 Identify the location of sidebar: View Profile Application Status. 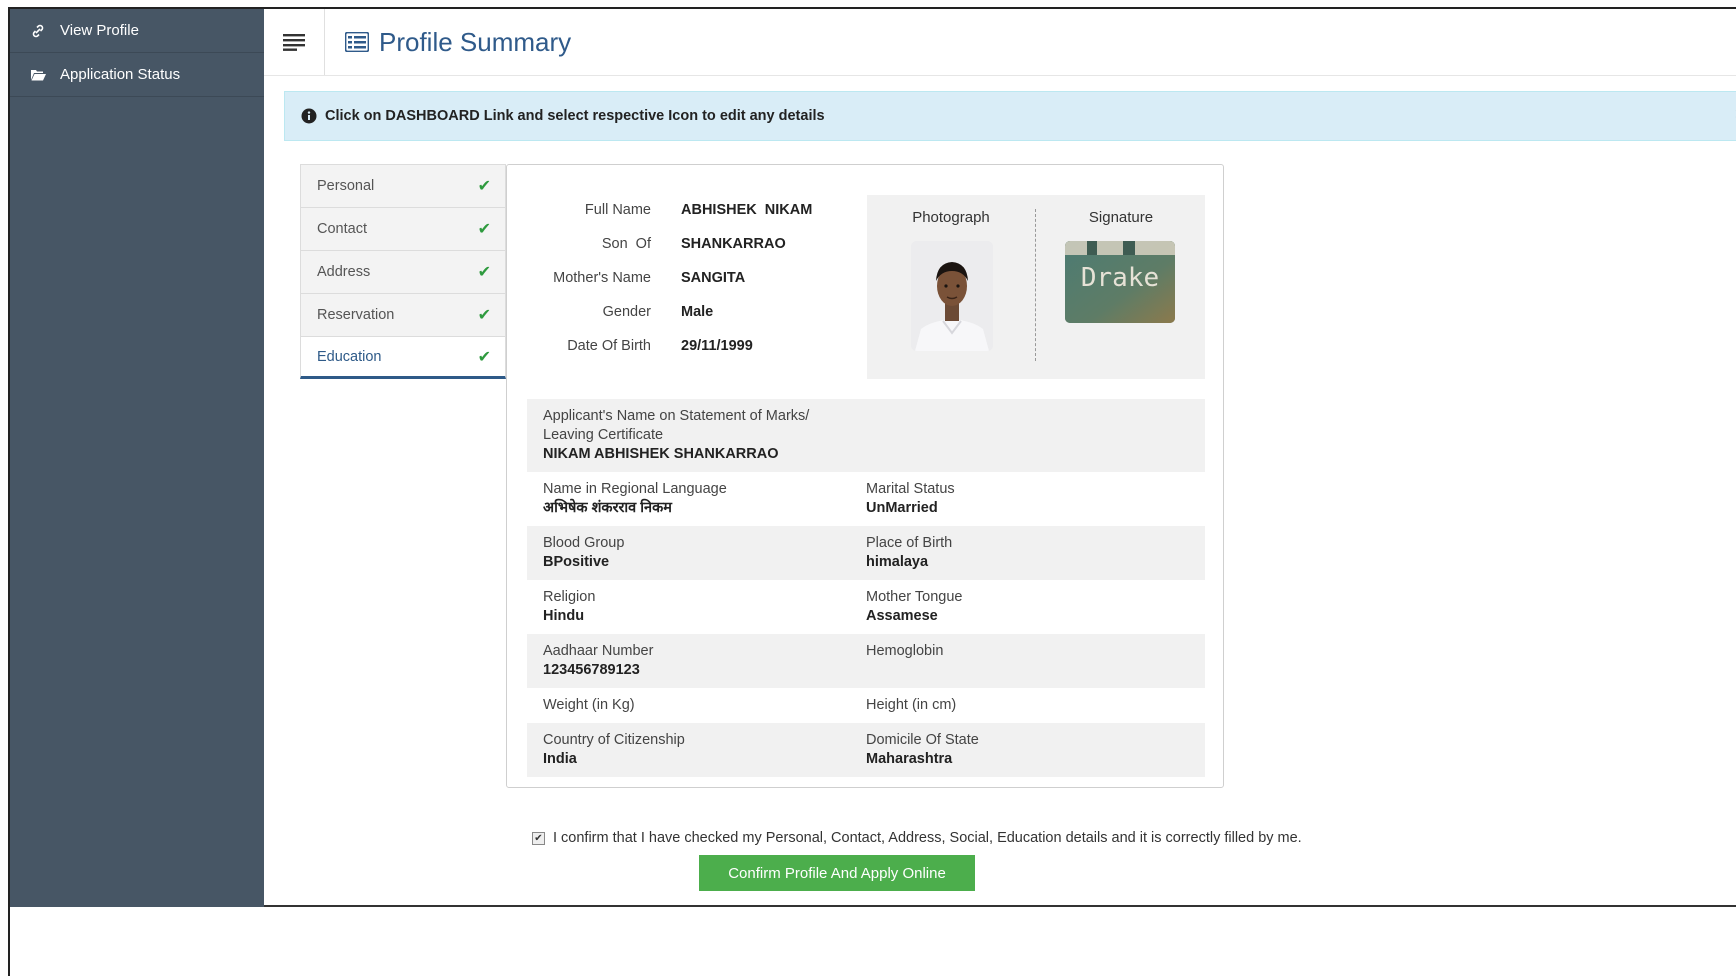
(137, 458).